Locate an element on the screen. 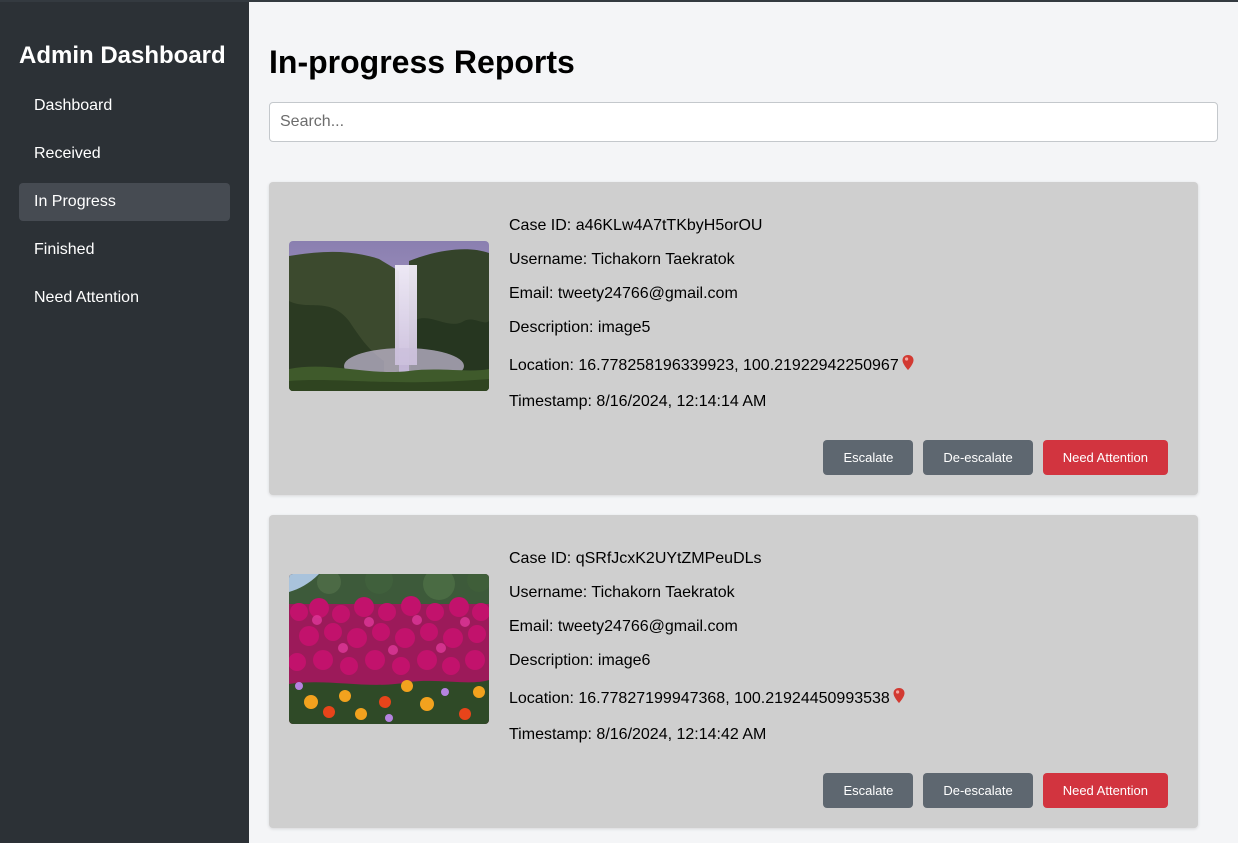 This screenshot has width=1238, height=843. sidebar-item-need-attention: Need Attention is located at coordinates (124, 298).